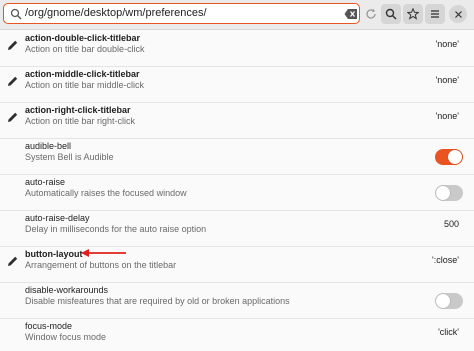  I want to click on refresh-icon, so click(371, 13).